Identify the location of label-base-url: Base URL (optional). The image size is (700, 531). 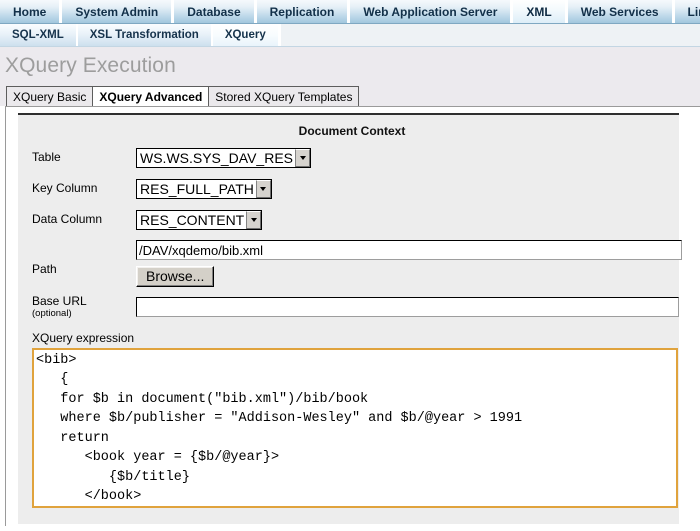
(84, 307).